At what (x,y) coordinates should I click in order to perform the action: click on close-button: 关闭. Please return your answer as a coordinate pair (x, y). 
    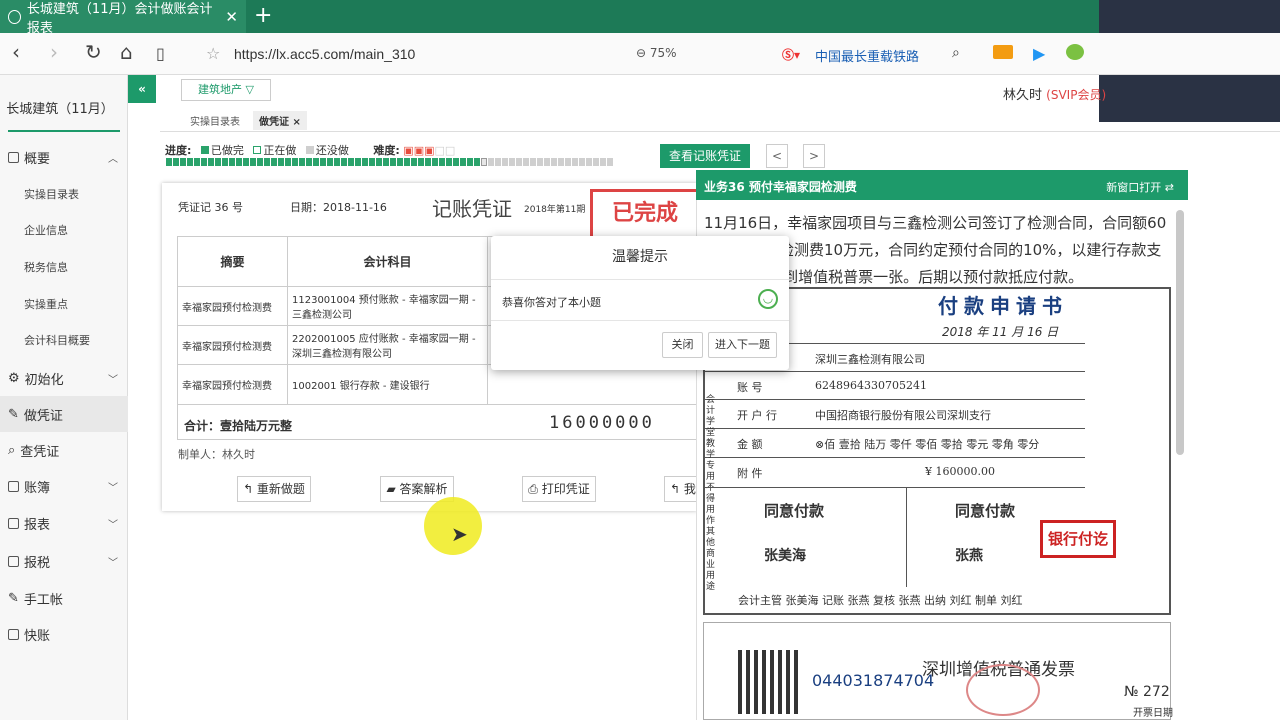
    Looking at the image, I should click on (682, 345).